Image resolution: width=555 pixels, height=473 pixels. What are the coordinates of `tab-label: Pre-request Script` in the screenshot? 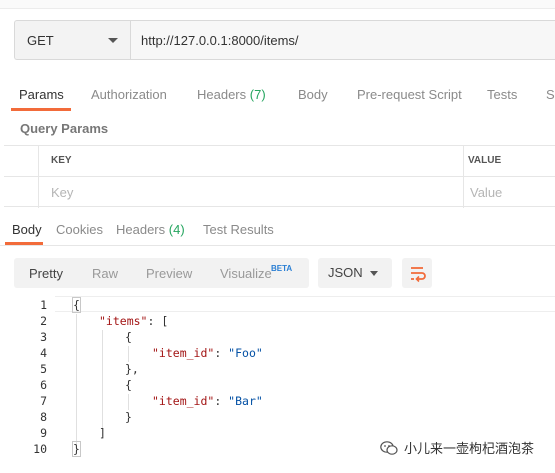 It's located at (409, 94).